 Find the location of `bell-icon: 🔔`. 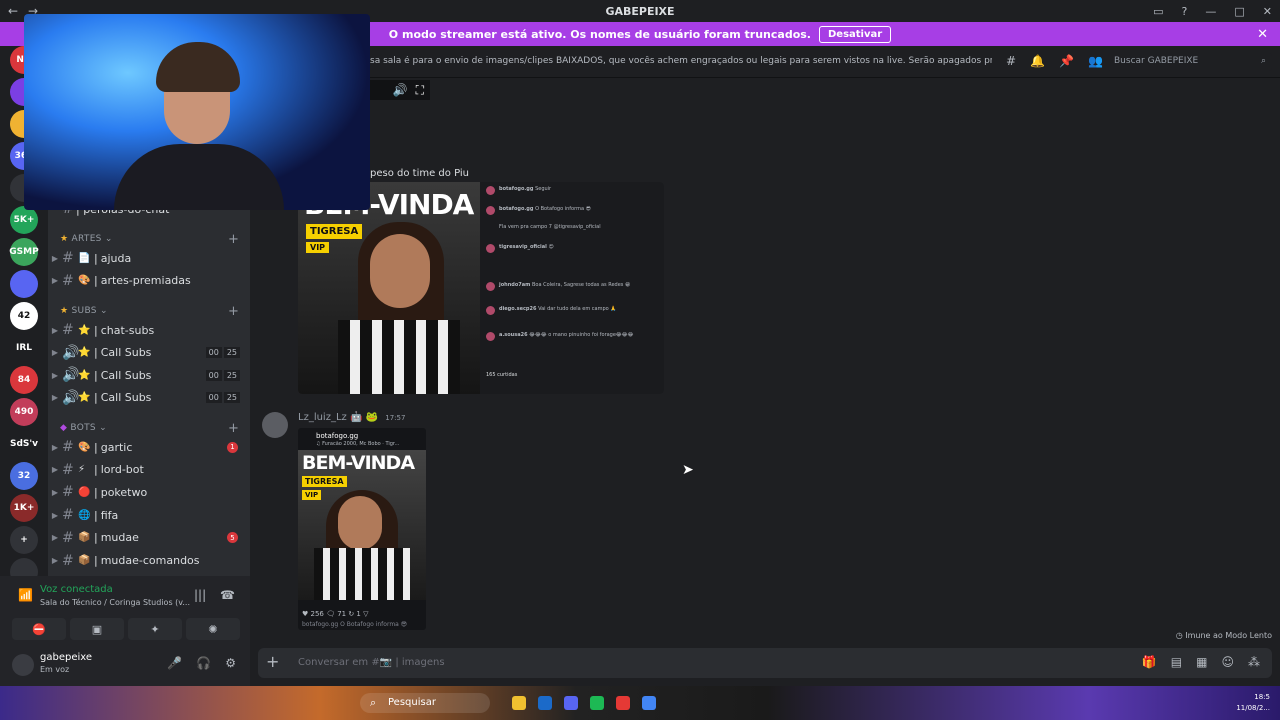

bell-icon: 🔔 is located at coordinates (1037, 61).